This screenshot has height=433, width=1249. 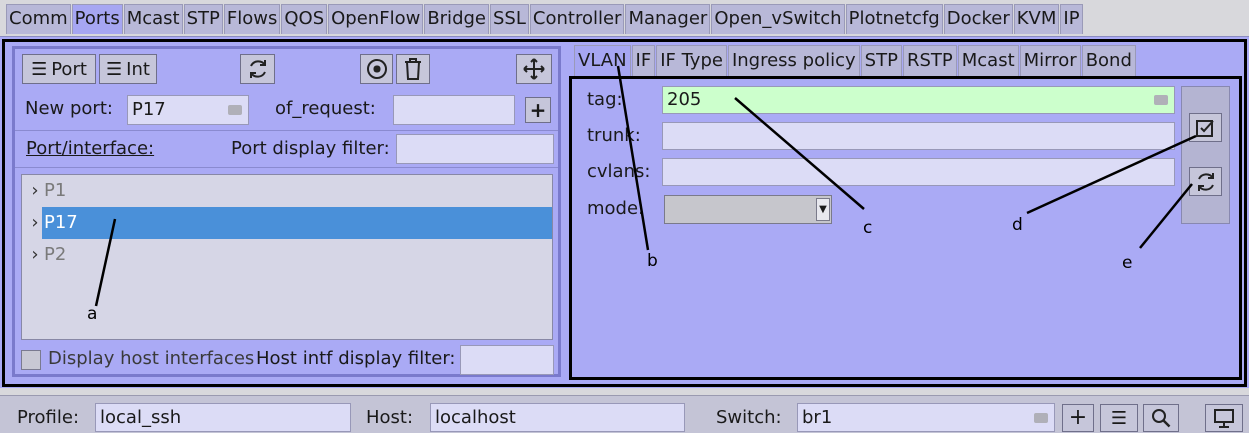 What do you see at coordinates (602, 60) in the screenshot?
I see `tab-vlan: VLAN` at bounding box center [602, 60].